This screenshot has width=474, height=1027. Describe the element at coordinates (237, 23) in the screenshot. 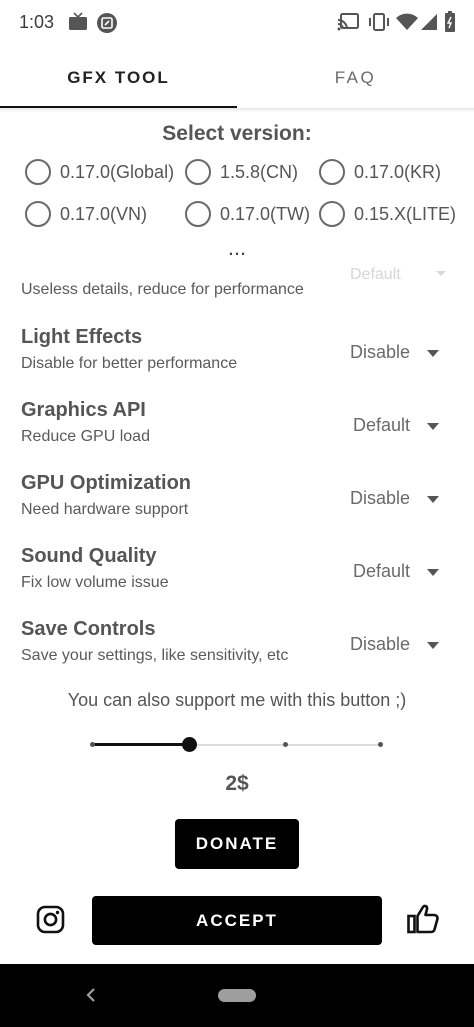

I see `status-bar: 1:03` at that location.